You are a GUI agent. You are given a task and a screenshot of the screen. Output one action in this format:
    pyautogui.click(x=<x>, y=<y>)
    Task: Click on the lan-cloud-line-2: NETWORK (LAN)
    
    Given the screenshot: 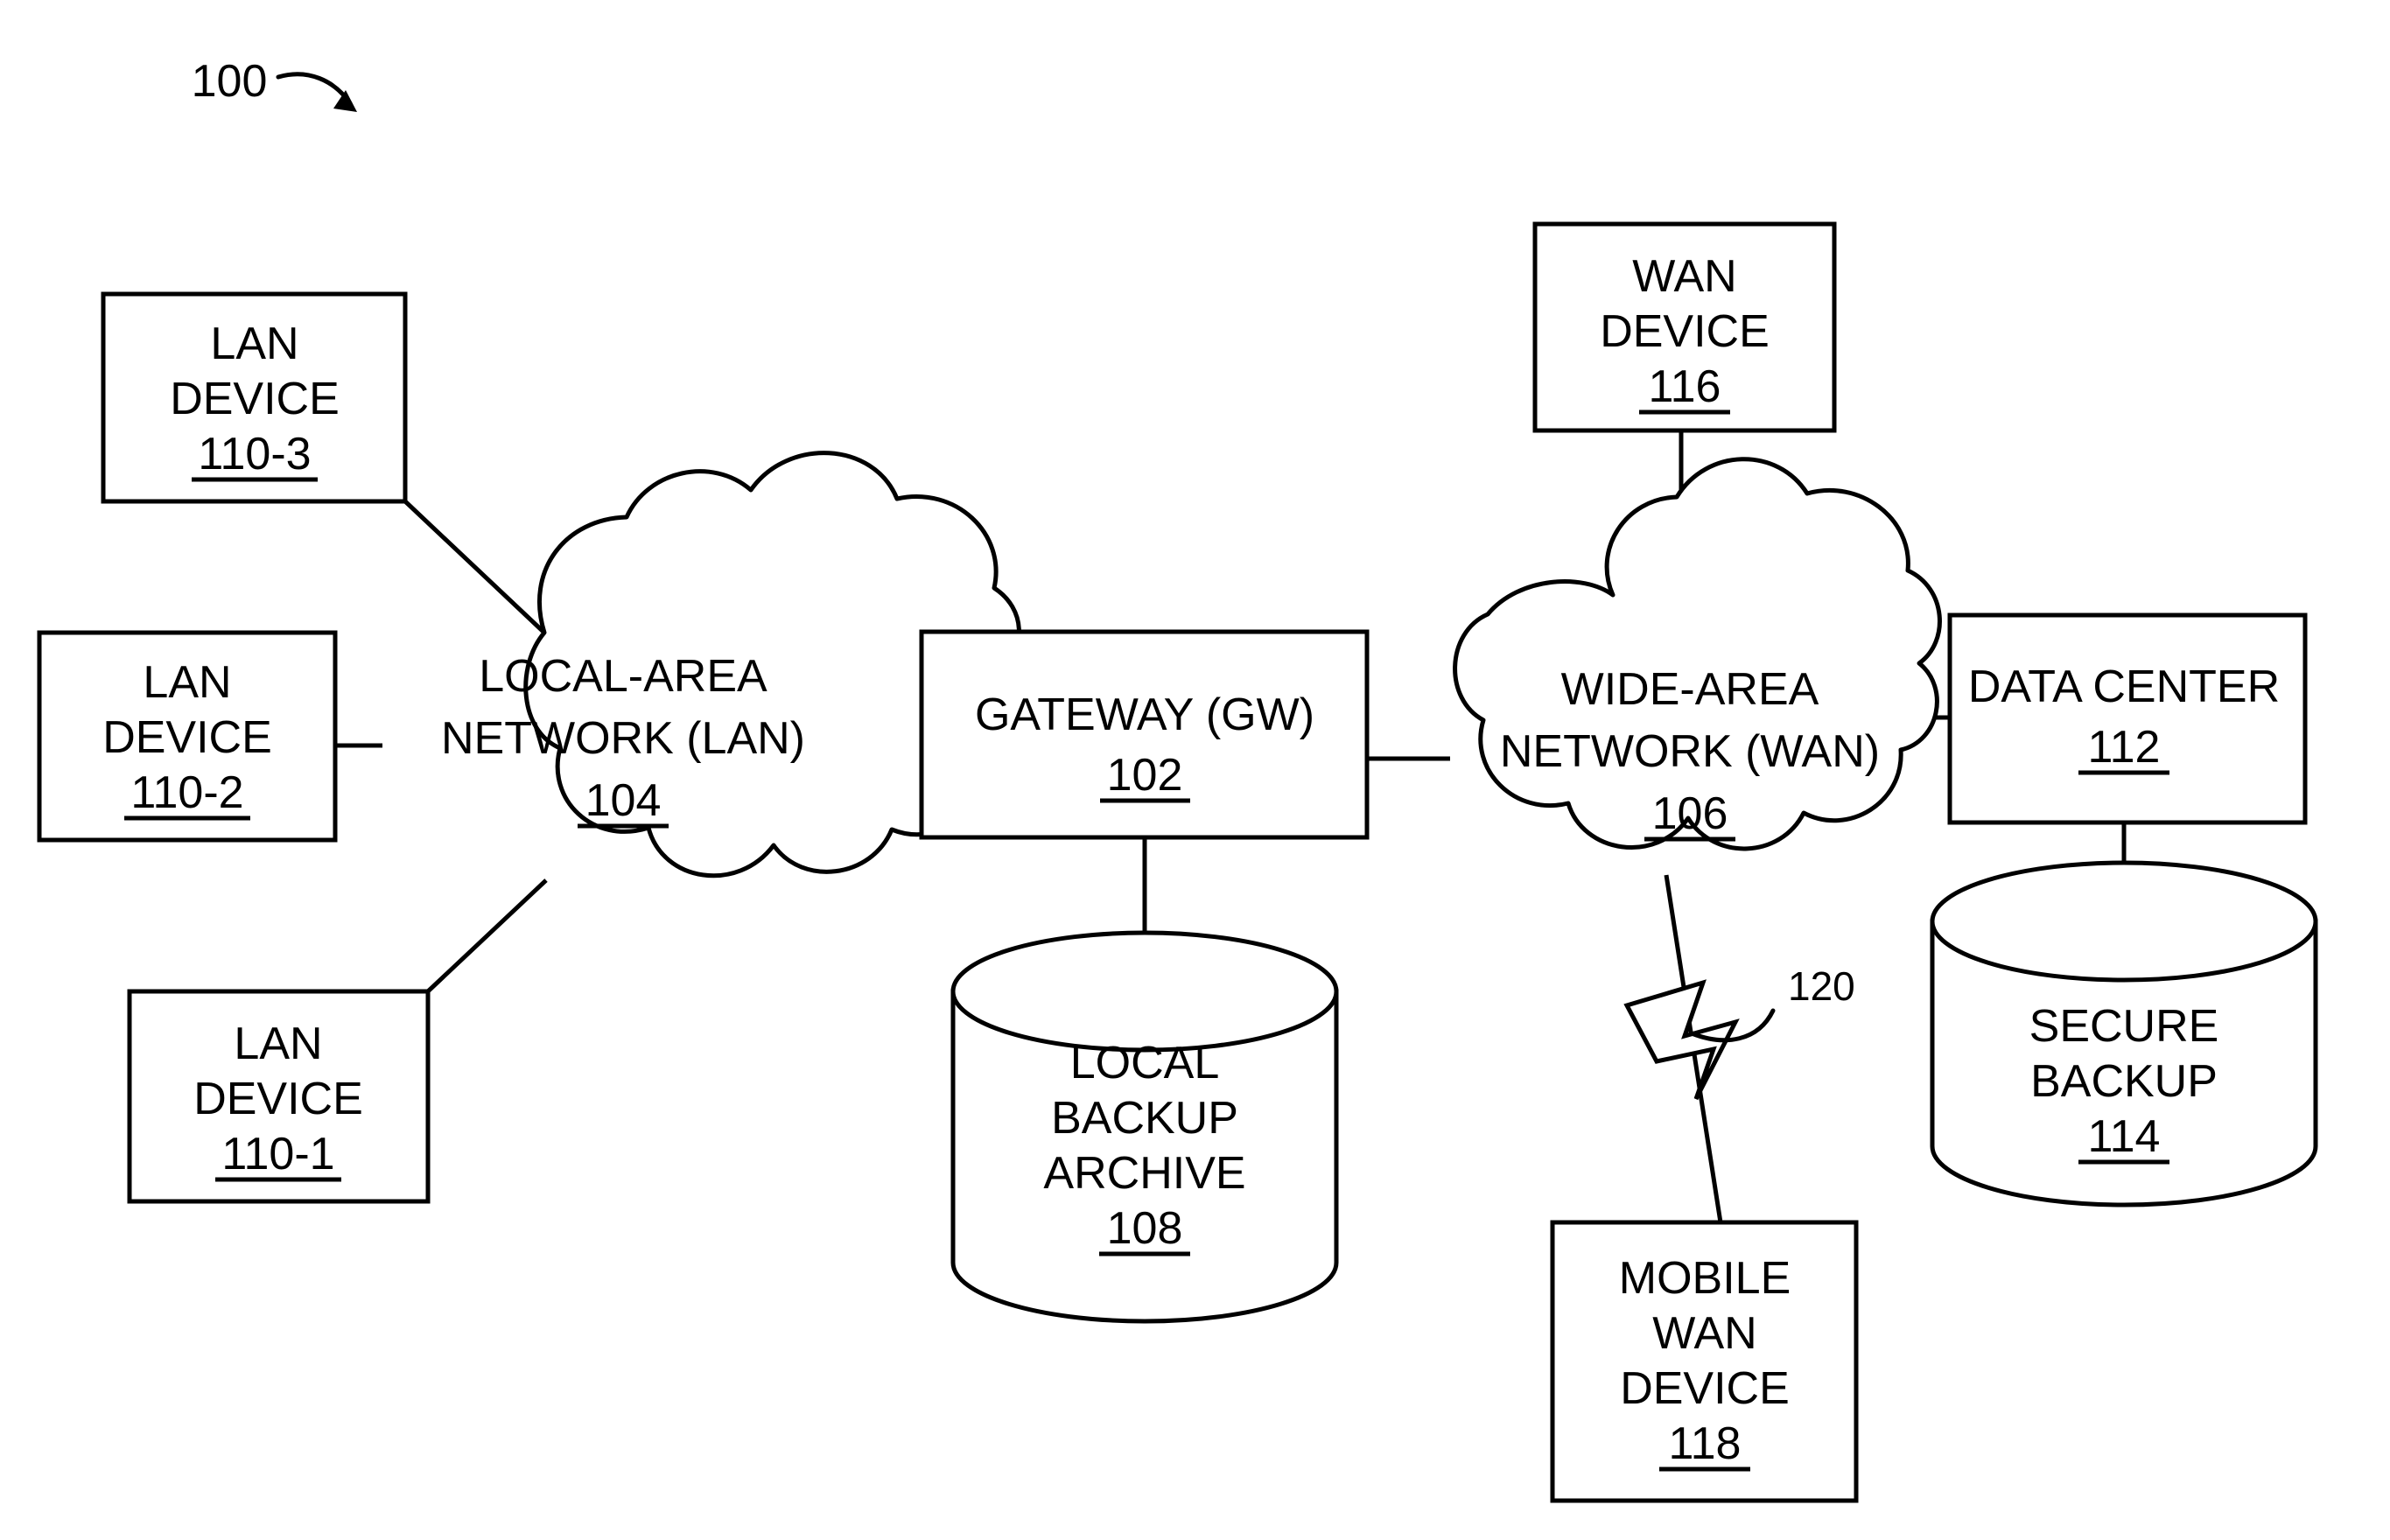 What is the action you would take?
    pyautogui.click(x=623, y=738)
    